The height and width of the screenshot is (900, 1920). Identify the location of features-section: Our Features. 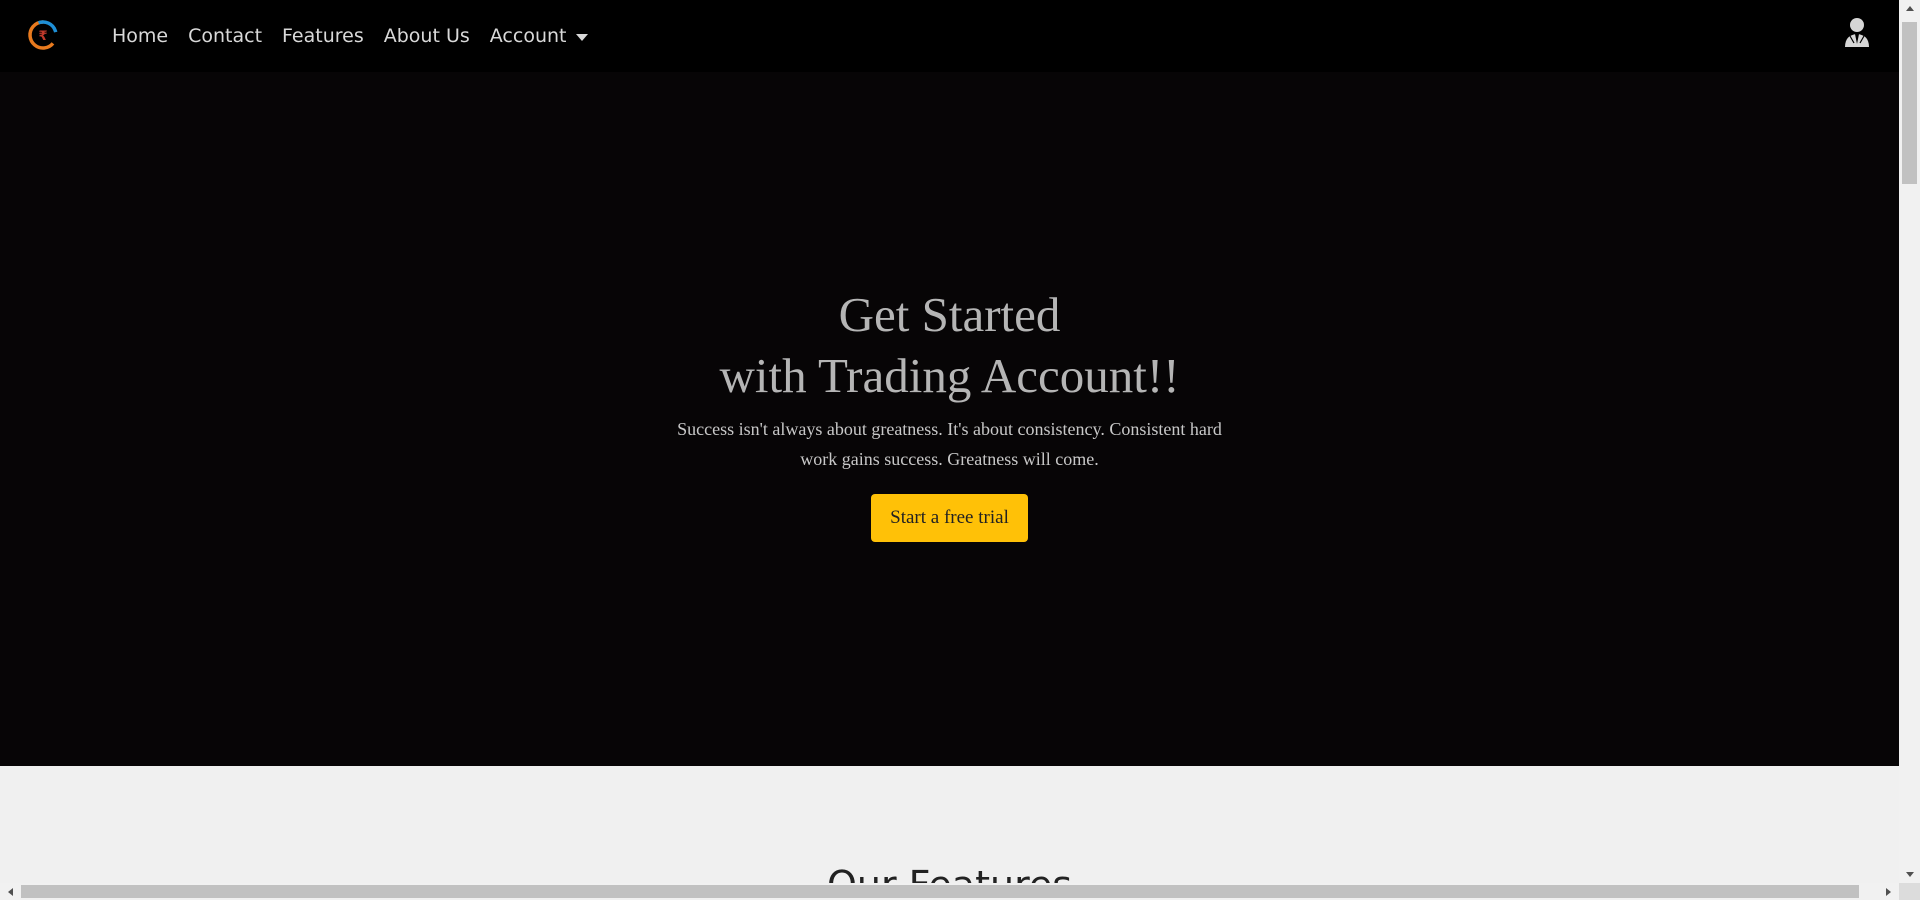
(949, 833).